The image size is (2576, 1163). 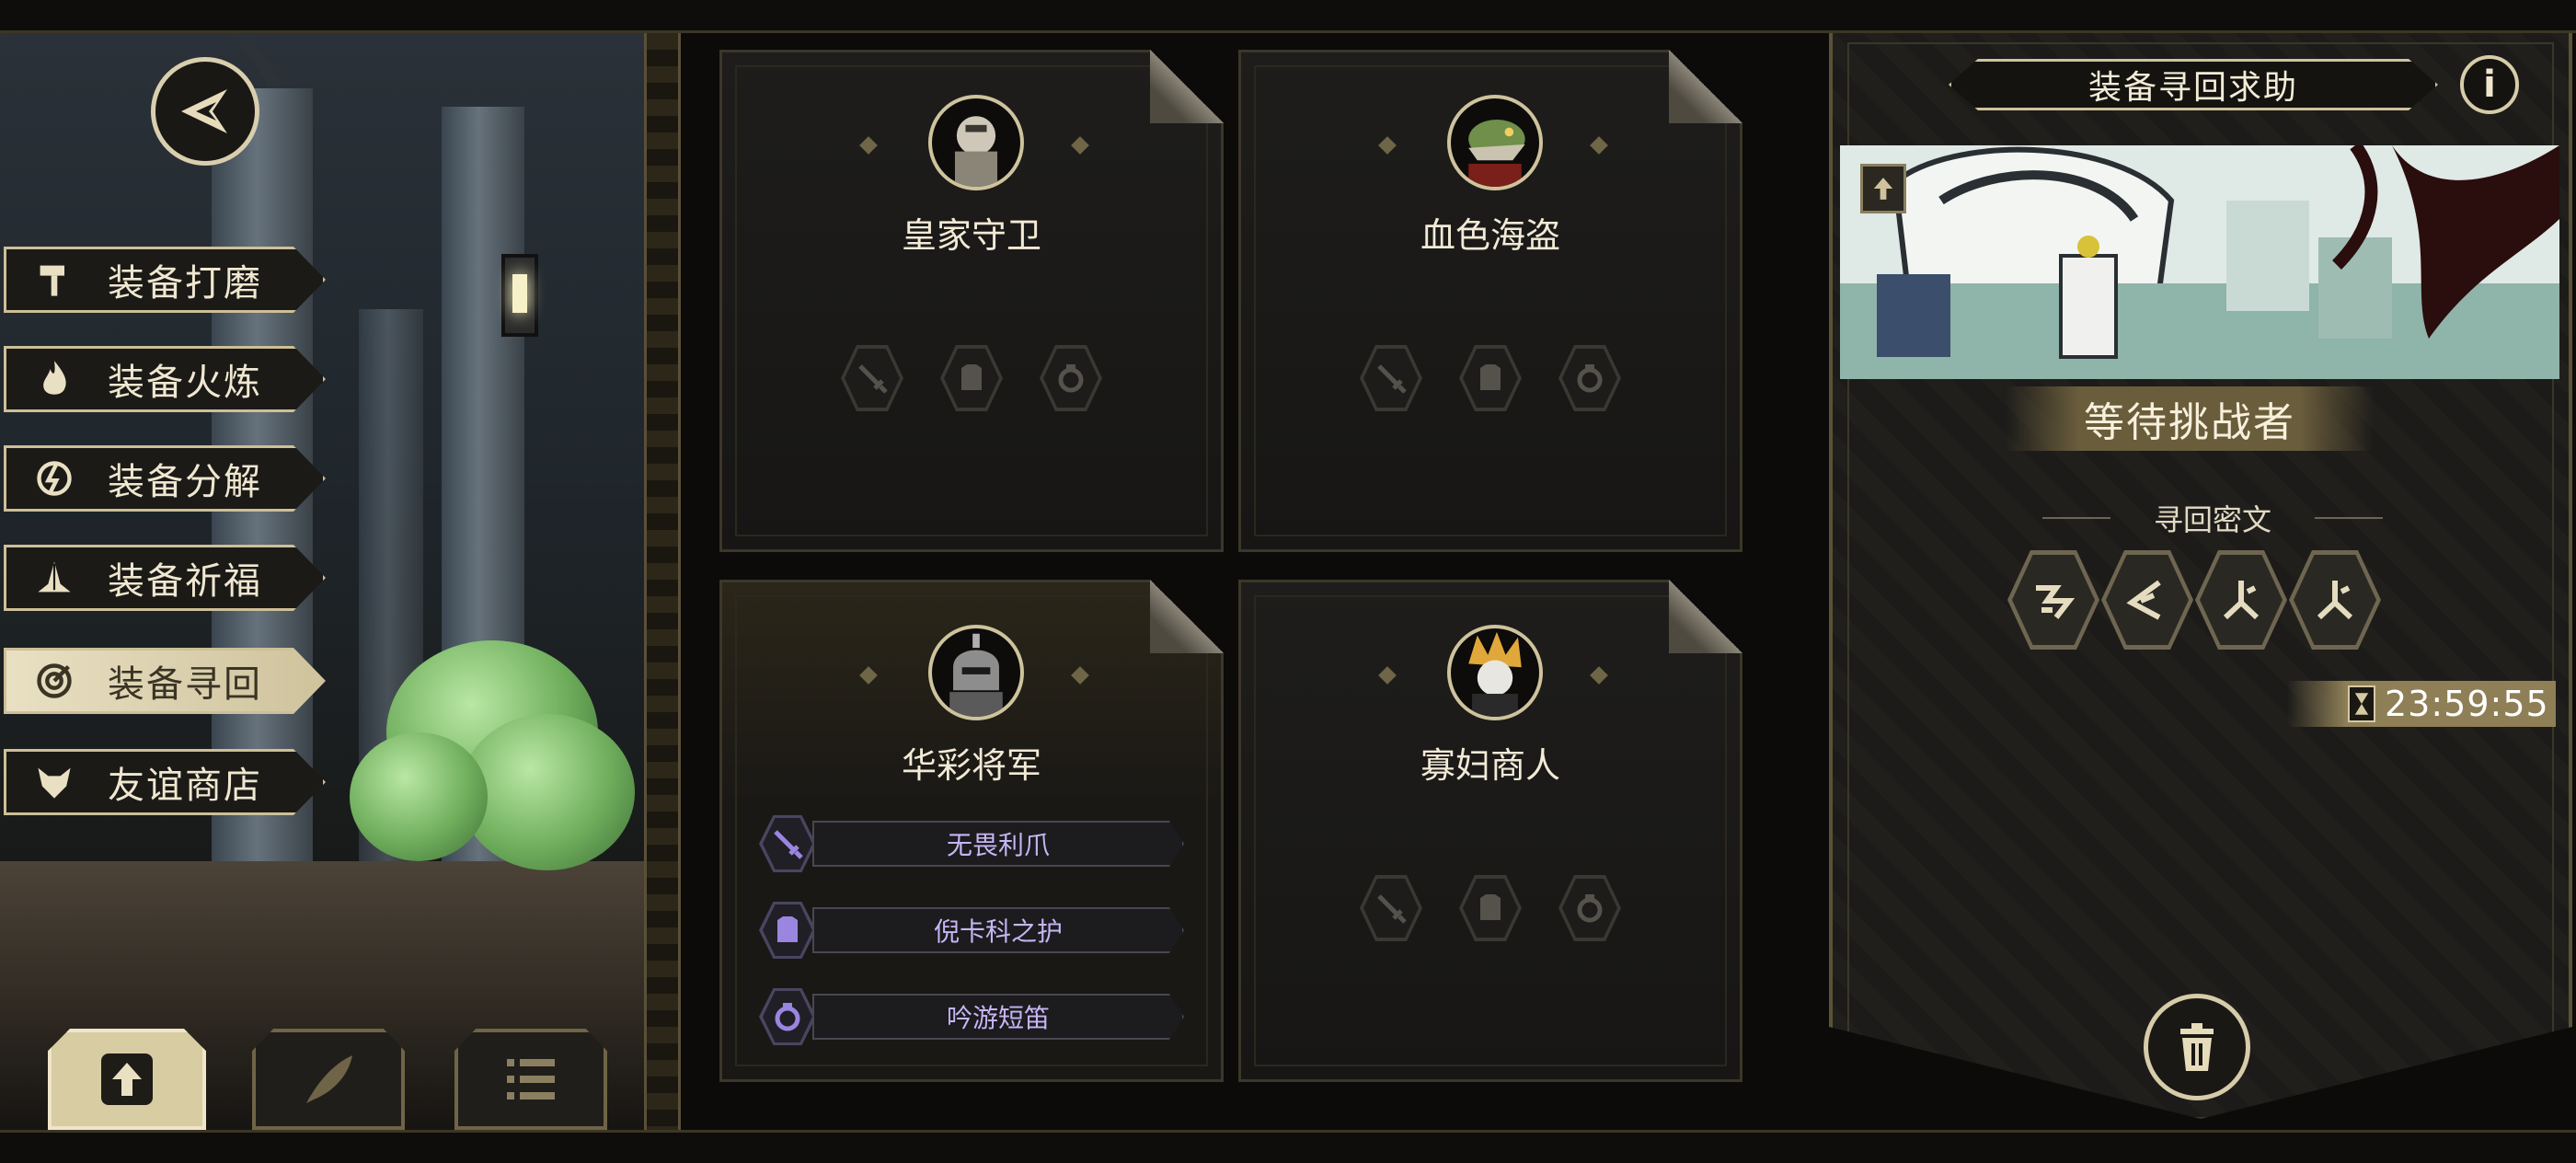 I want to click on equipped-item-armor: 倪卡科之护, so click(x=972, y=931).